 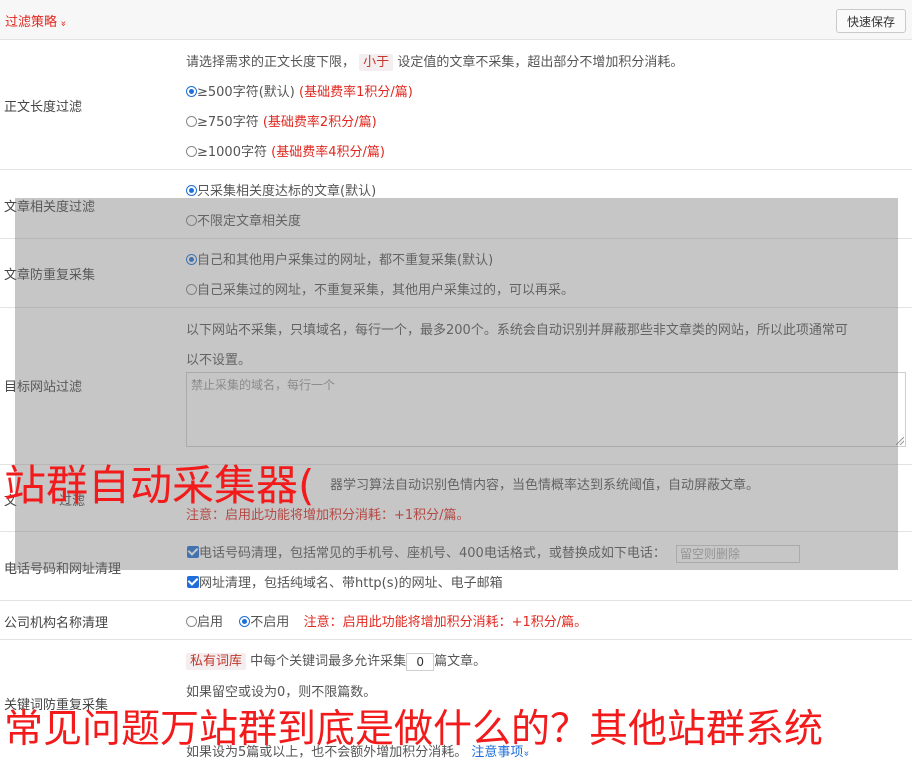 I want to click on keyword-dedupe-line1: 私有词库 中每个关键词最多允许采集 0 篇文章。, so click(x=336, y=660).